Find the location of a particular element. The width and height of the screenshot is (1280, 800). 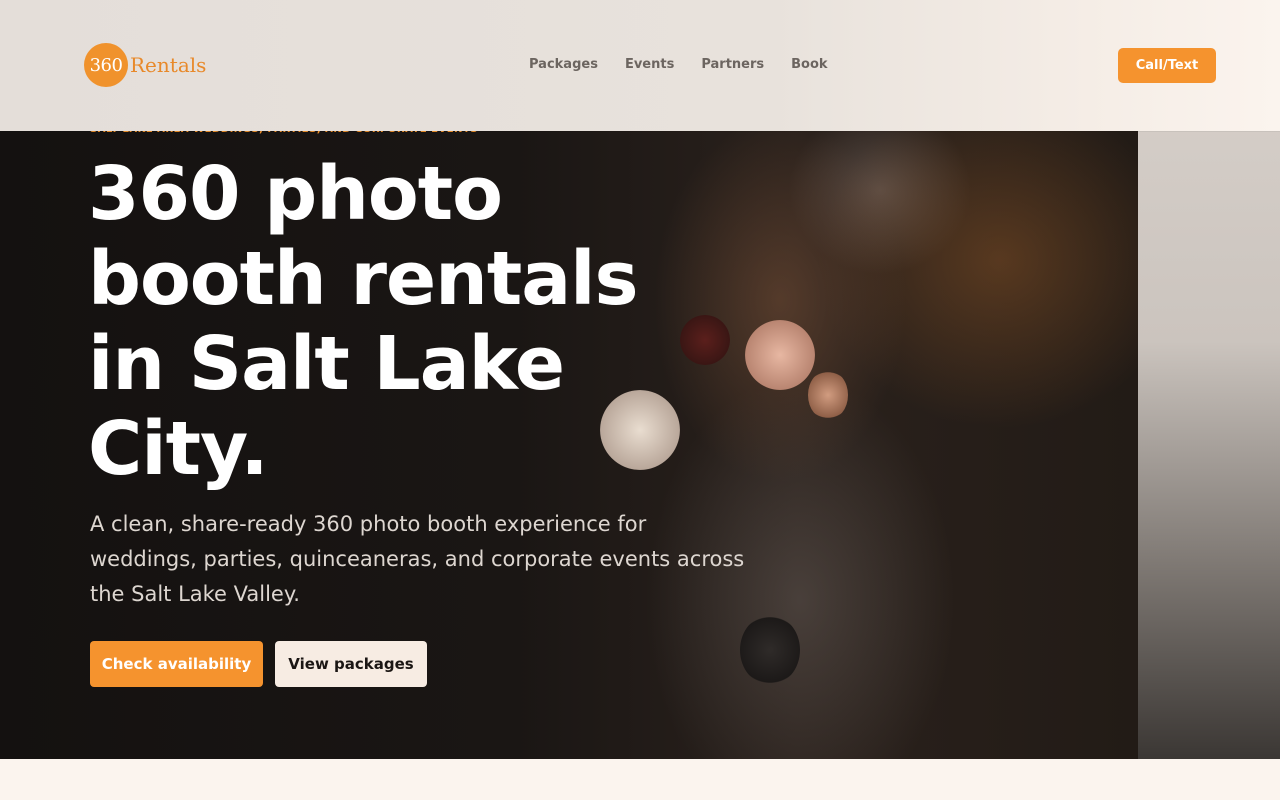

nav-partners: Partners is located at coordinates (732, 64).